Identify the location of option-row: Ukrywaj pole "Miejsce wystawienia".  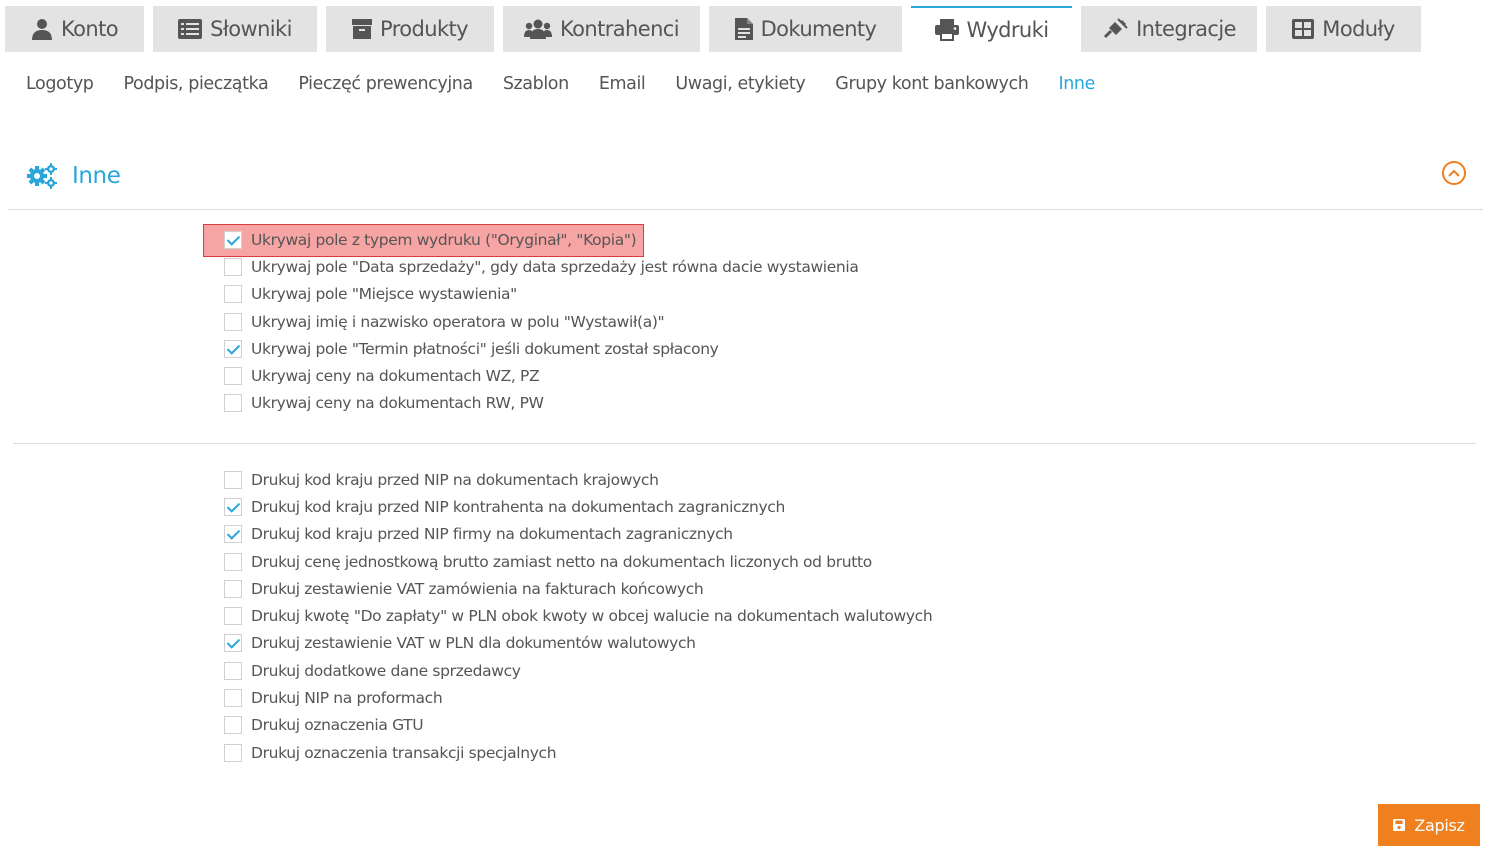
(541, 294).